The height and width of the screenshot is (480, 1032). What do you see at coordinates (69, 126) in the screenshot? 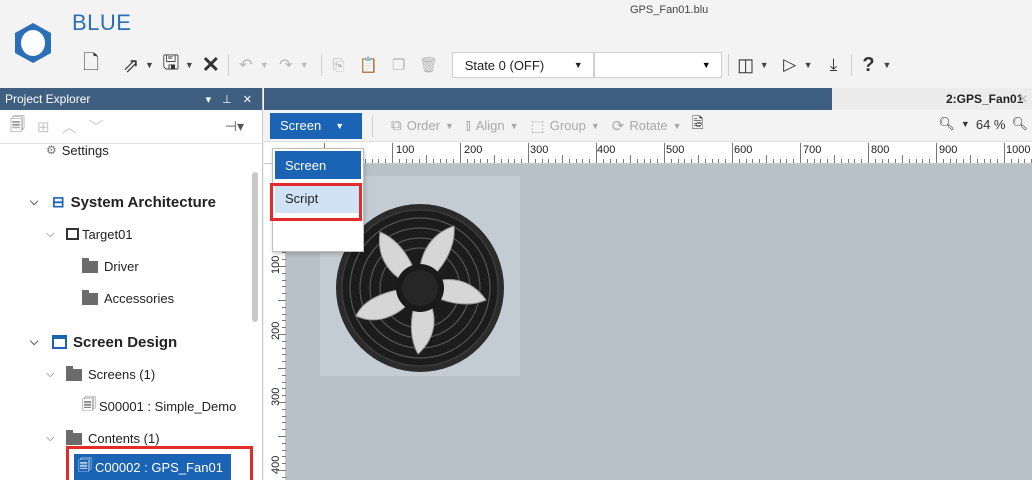
I see `move-up-icon: ︿` at bounding box center [69, 126].